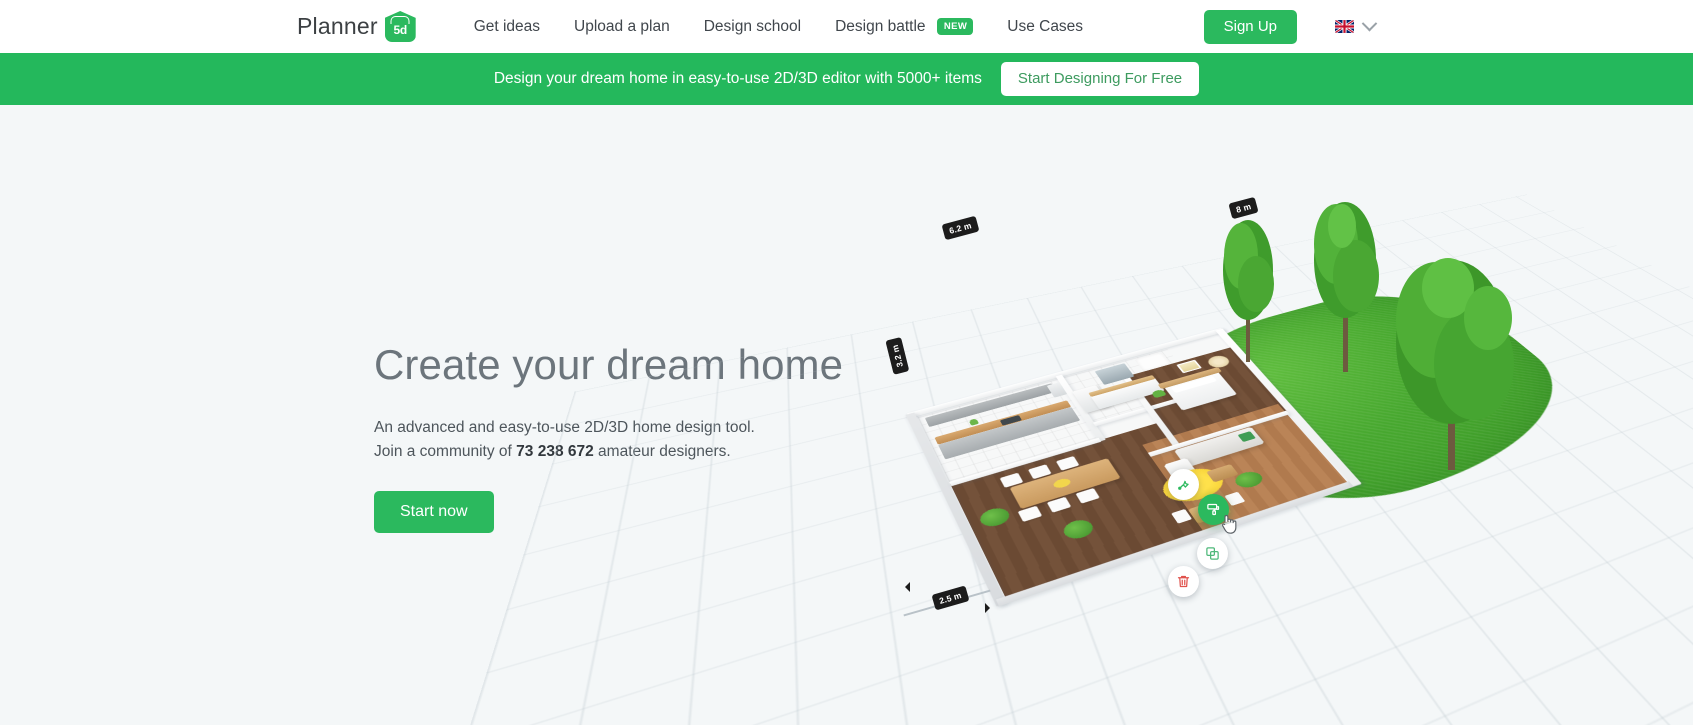  I want to click on tool-delete-icon, so click(1183, 581).